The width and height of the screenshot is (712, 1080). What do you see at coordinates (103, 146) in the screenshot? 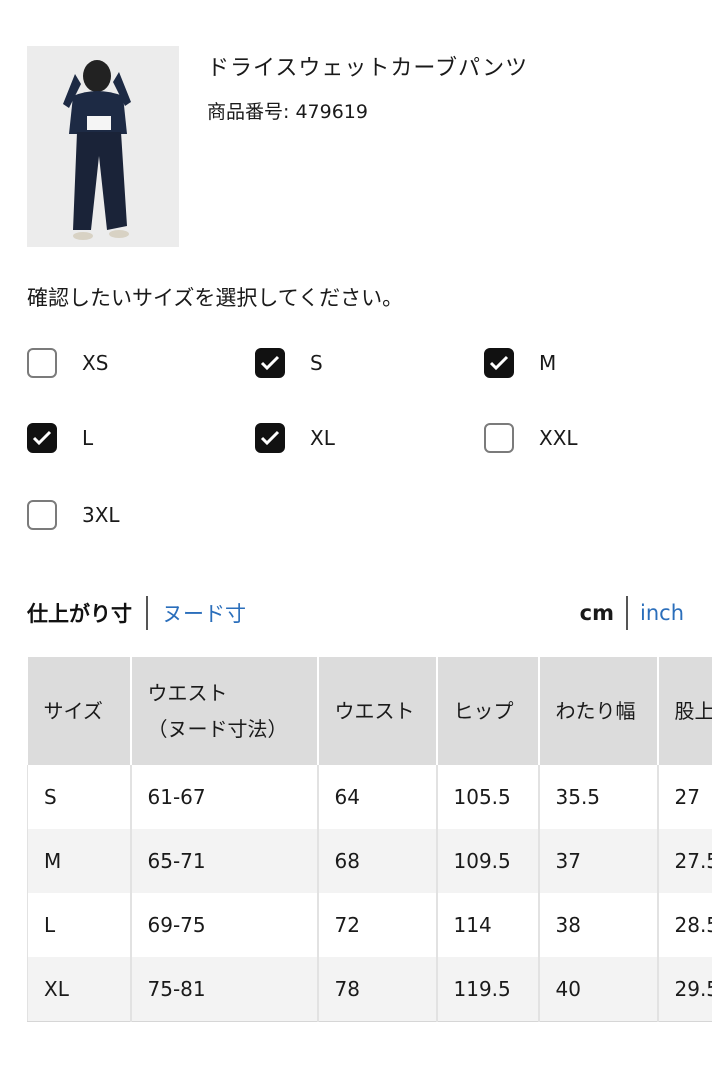
I see `product-image` at bounding box center [103, 146].